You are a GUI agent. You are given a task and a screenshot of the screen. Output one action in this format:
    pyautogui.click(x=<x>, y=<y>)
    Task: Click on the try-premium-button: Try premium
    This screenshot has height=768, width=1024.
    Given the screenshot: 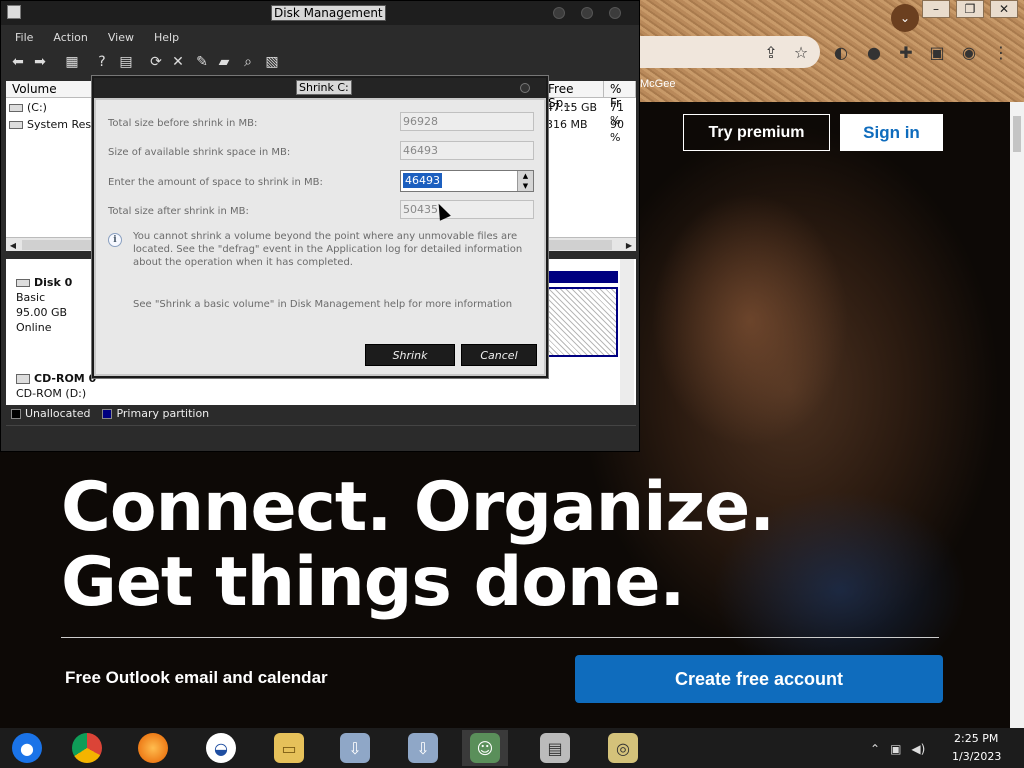 What is the action you would take?
    pyautogui.click(x=756, y=132)
    